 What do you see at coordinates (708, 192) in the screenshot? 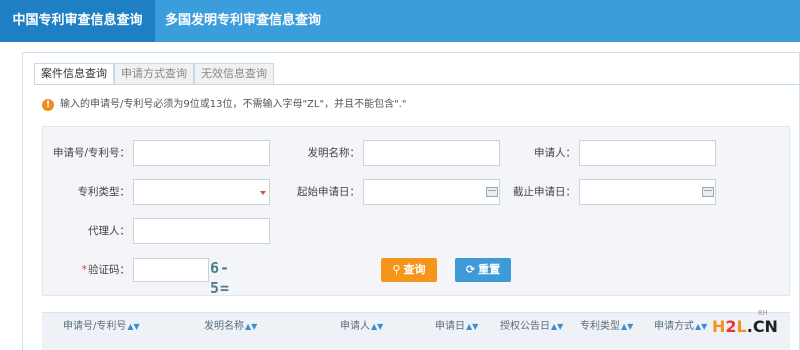
I see `calendar-icon` at bounding box center [708, 192].